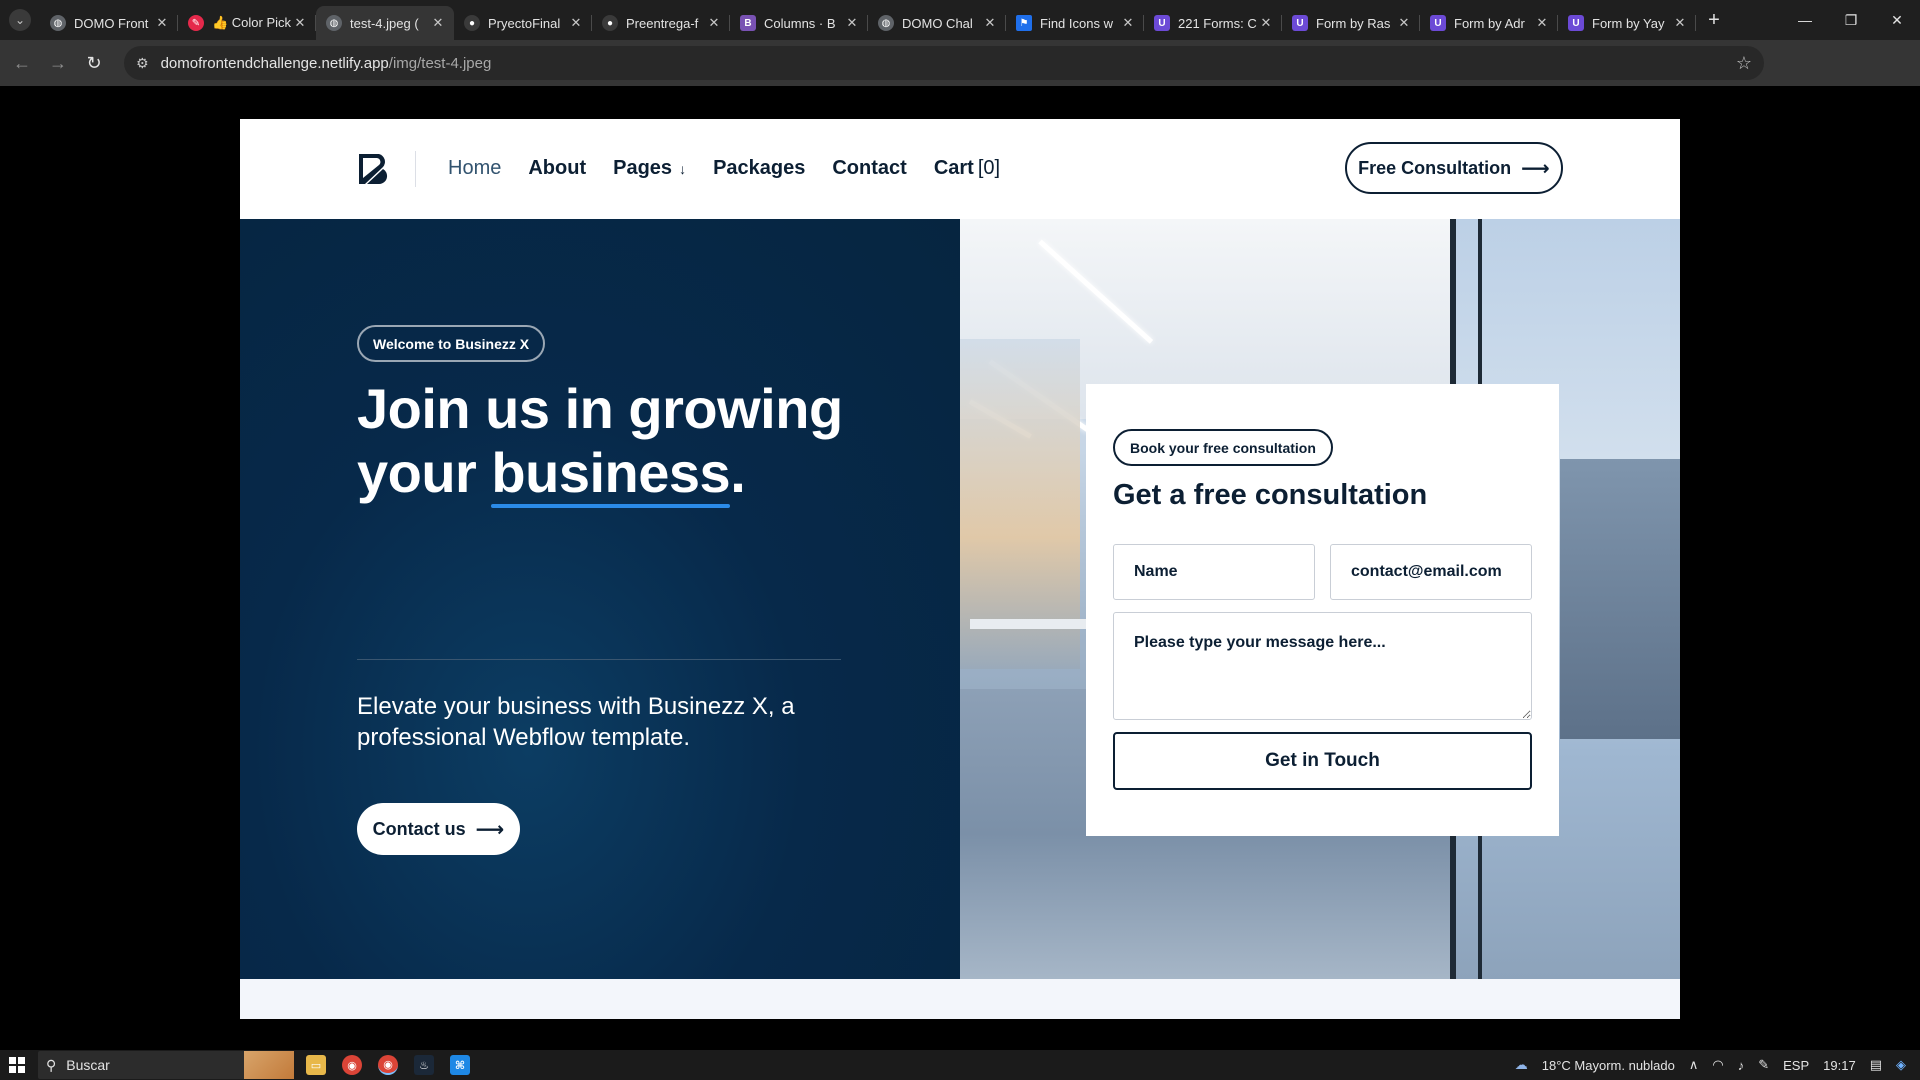  I want to click on browser-tab-active: ◍ test-4.jpeg ( ✕, so click(385, 23).